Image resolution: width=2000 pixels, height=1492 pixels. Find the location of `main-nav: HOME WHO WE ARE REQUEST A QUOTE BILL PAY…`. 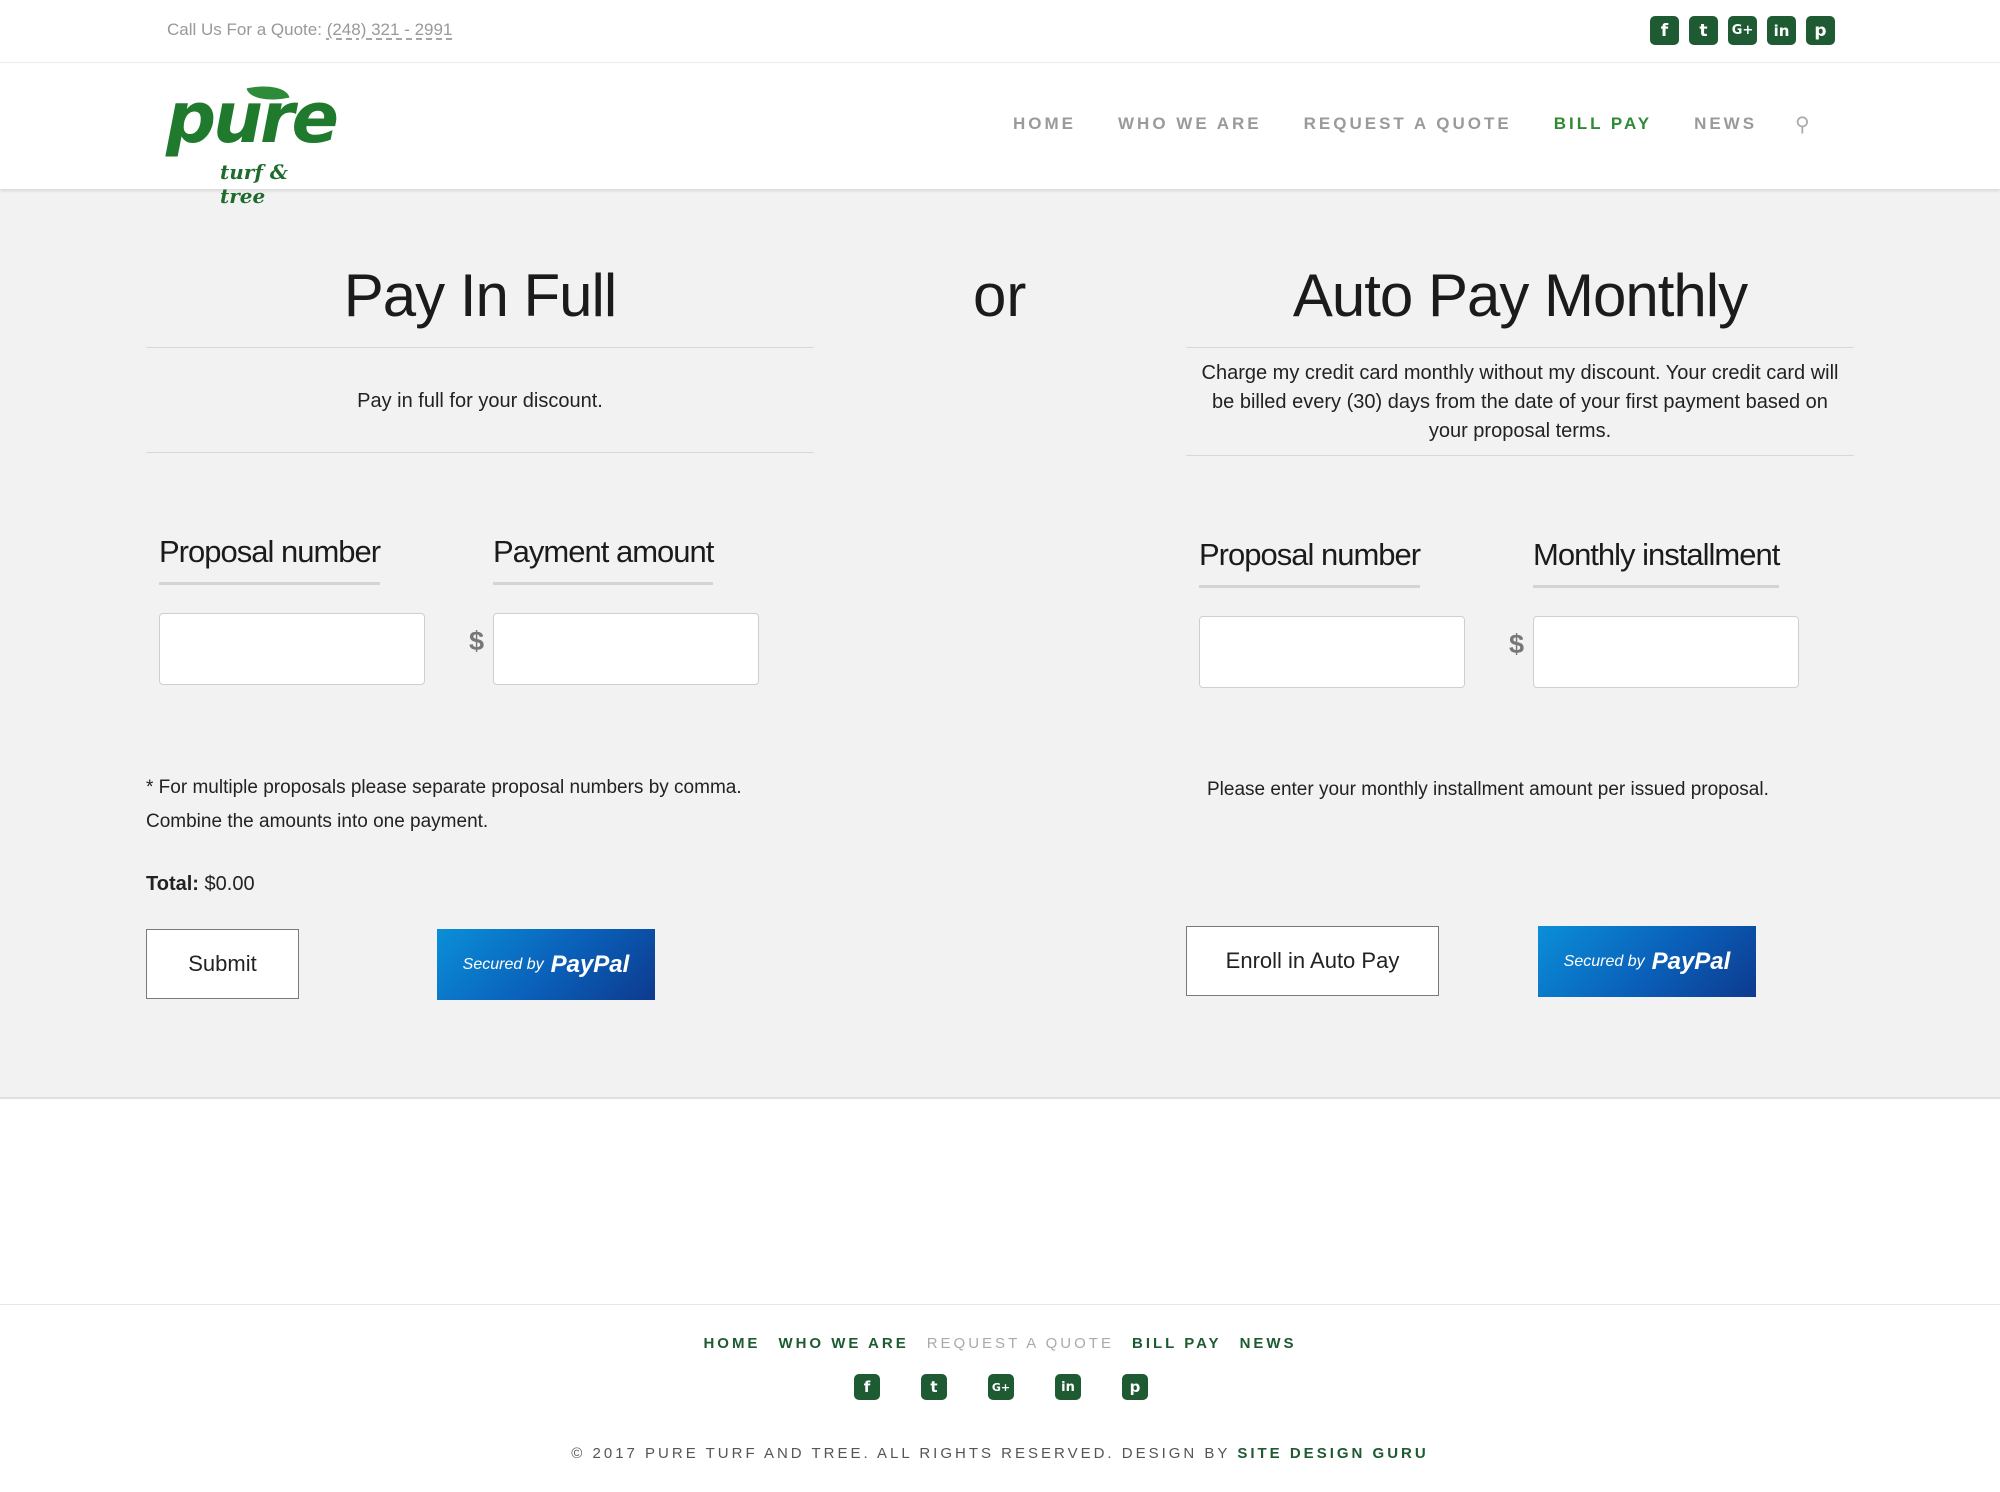

main-nav: HOME WHO WE ARE REQUEST A QUOTE BILL PAY… is located at coordinates (1411, 124).